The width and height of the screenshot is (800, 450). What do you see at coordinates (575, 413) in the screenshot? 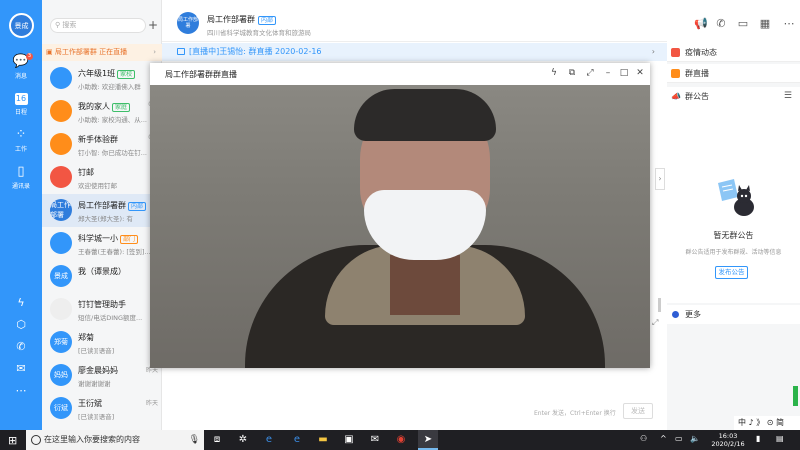
I see `input-hint: Enter 发送，Ctrl+Enter 换行` at bounding box center [575, 413].